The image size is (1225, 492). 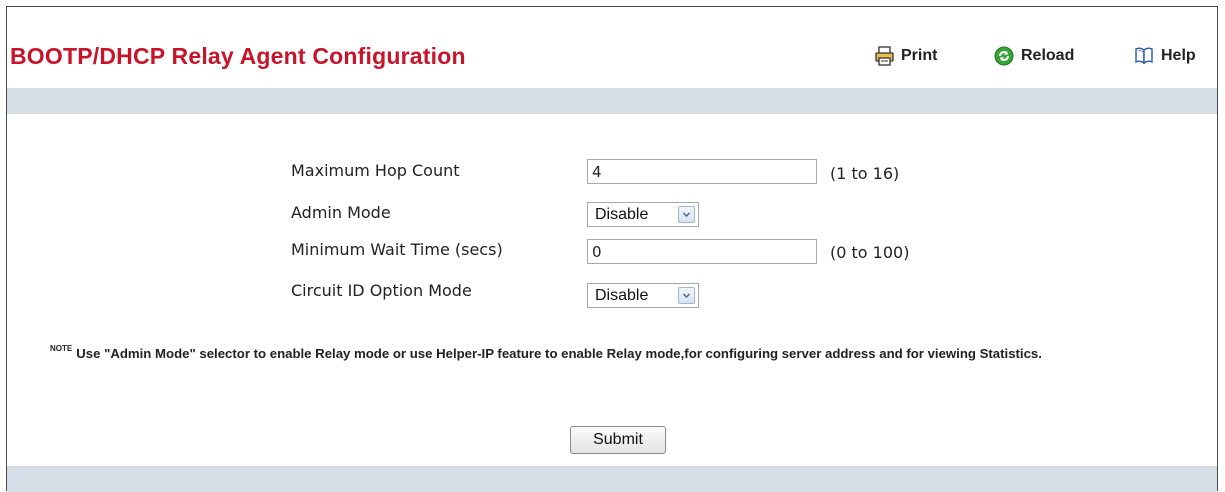 What do you see at coordinates (919, 55) in the screenshot?
I see `print-label: Print` at bounding box center [919, 55].